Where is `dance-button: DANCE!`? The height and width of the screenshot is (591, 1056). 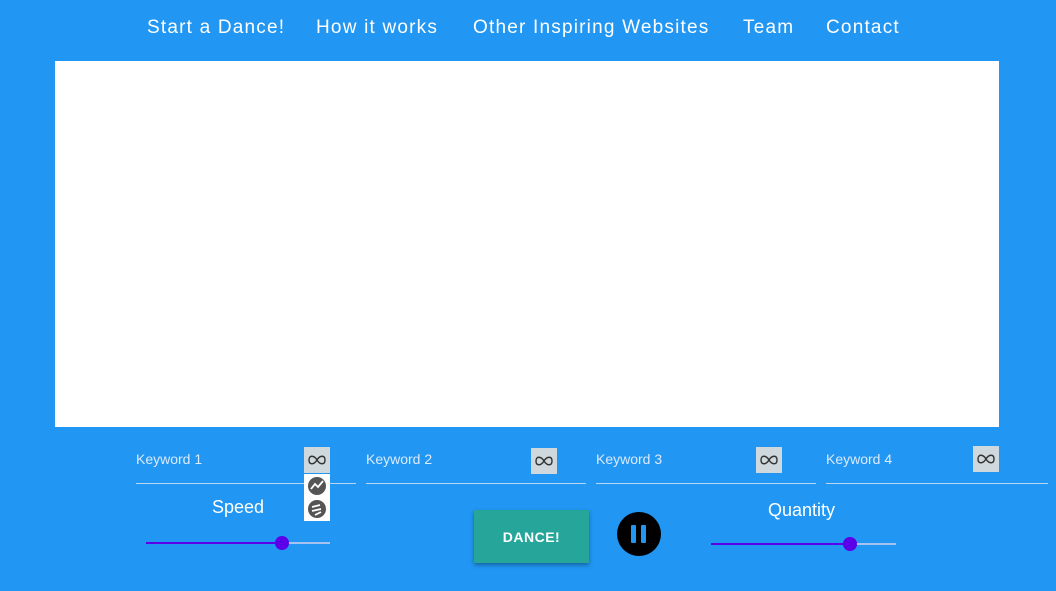
dance-button: DANCE! is located at coordinates (531, 536).